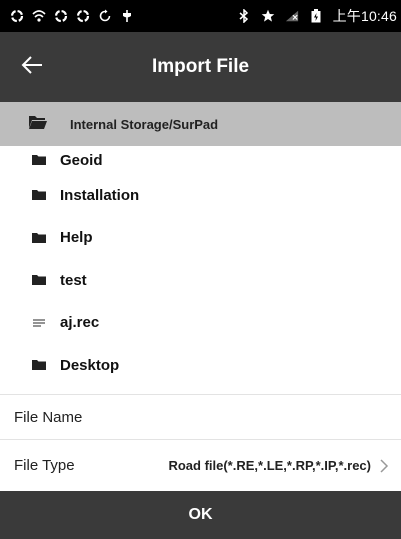 The image size is (401, 539). What do you see at coordinates (105, 16) in the screenshot?
I see `sync-icon` at bounding box center [105, 16].